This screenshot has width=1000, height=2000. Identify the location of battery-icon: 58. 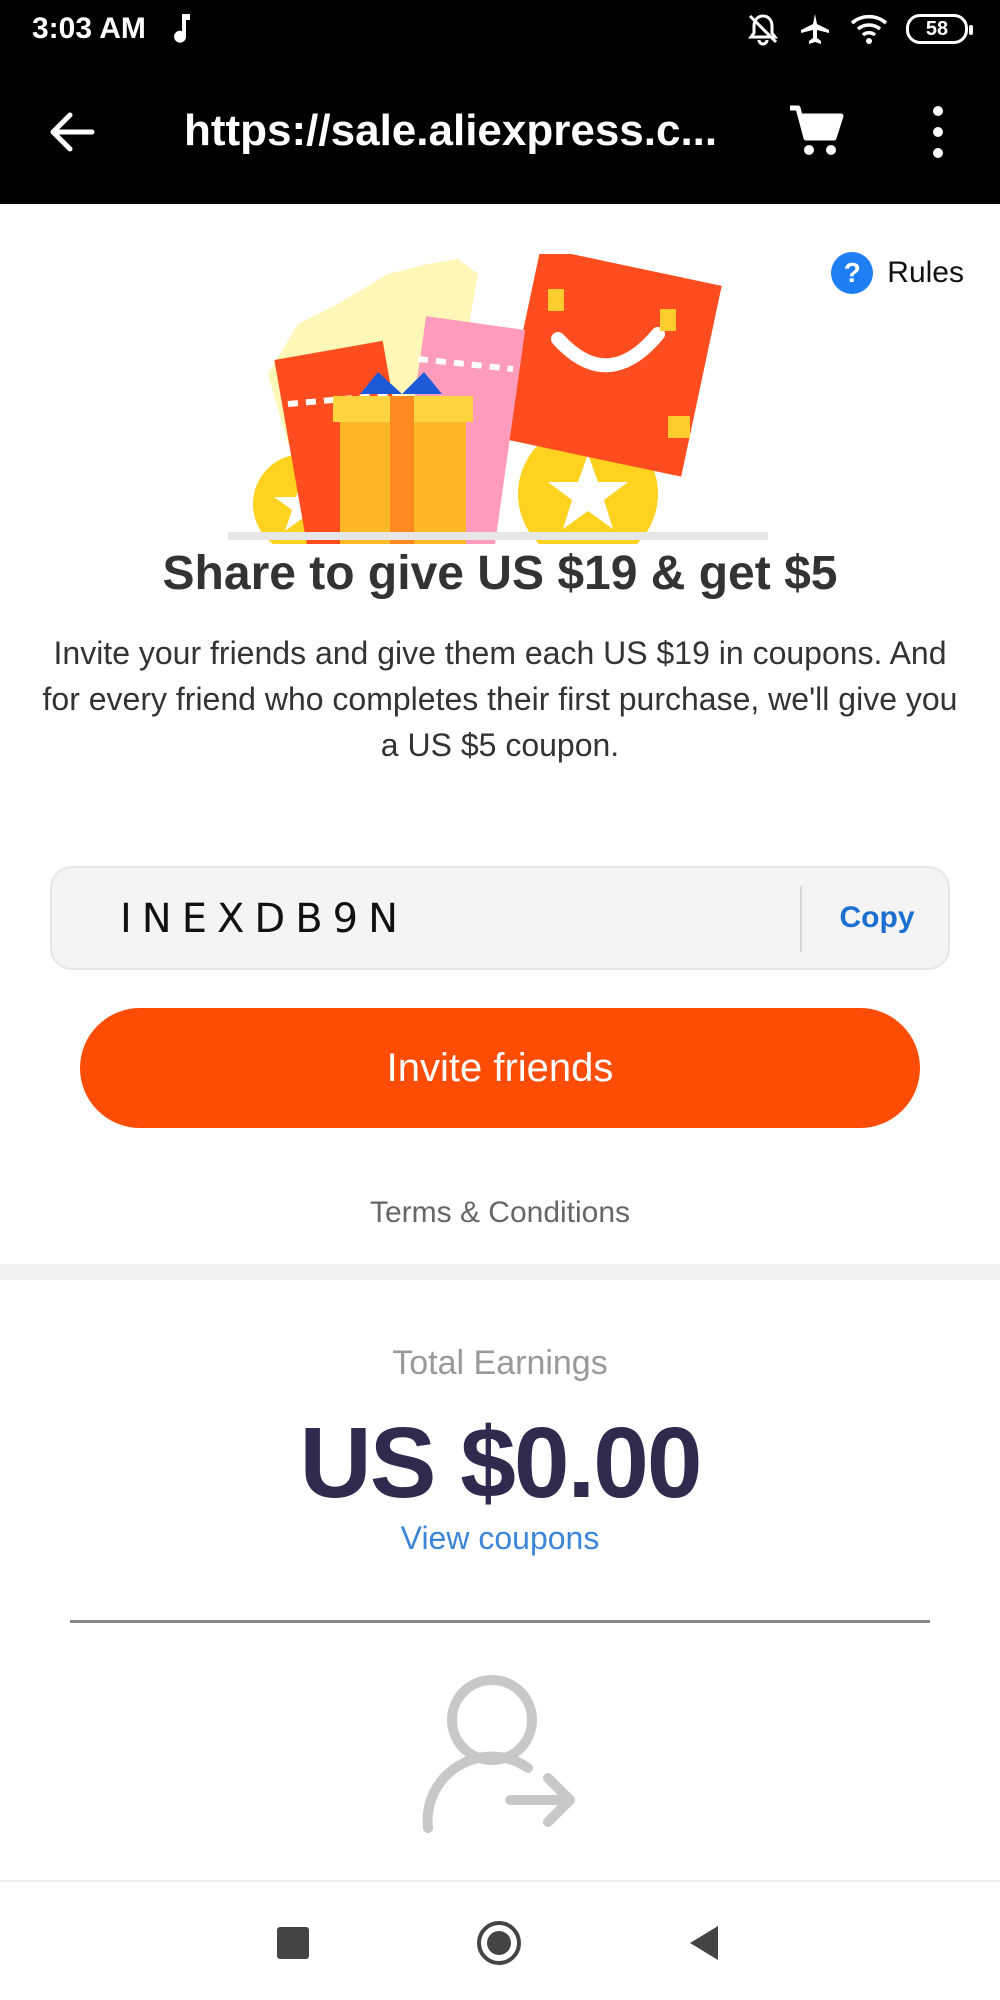
(939, 29).